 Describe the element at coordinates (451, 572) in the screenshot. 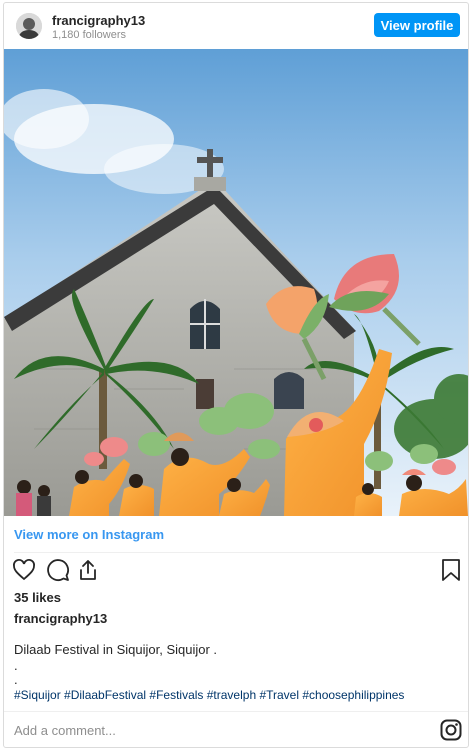

I see `bookmark-icon` at that location.